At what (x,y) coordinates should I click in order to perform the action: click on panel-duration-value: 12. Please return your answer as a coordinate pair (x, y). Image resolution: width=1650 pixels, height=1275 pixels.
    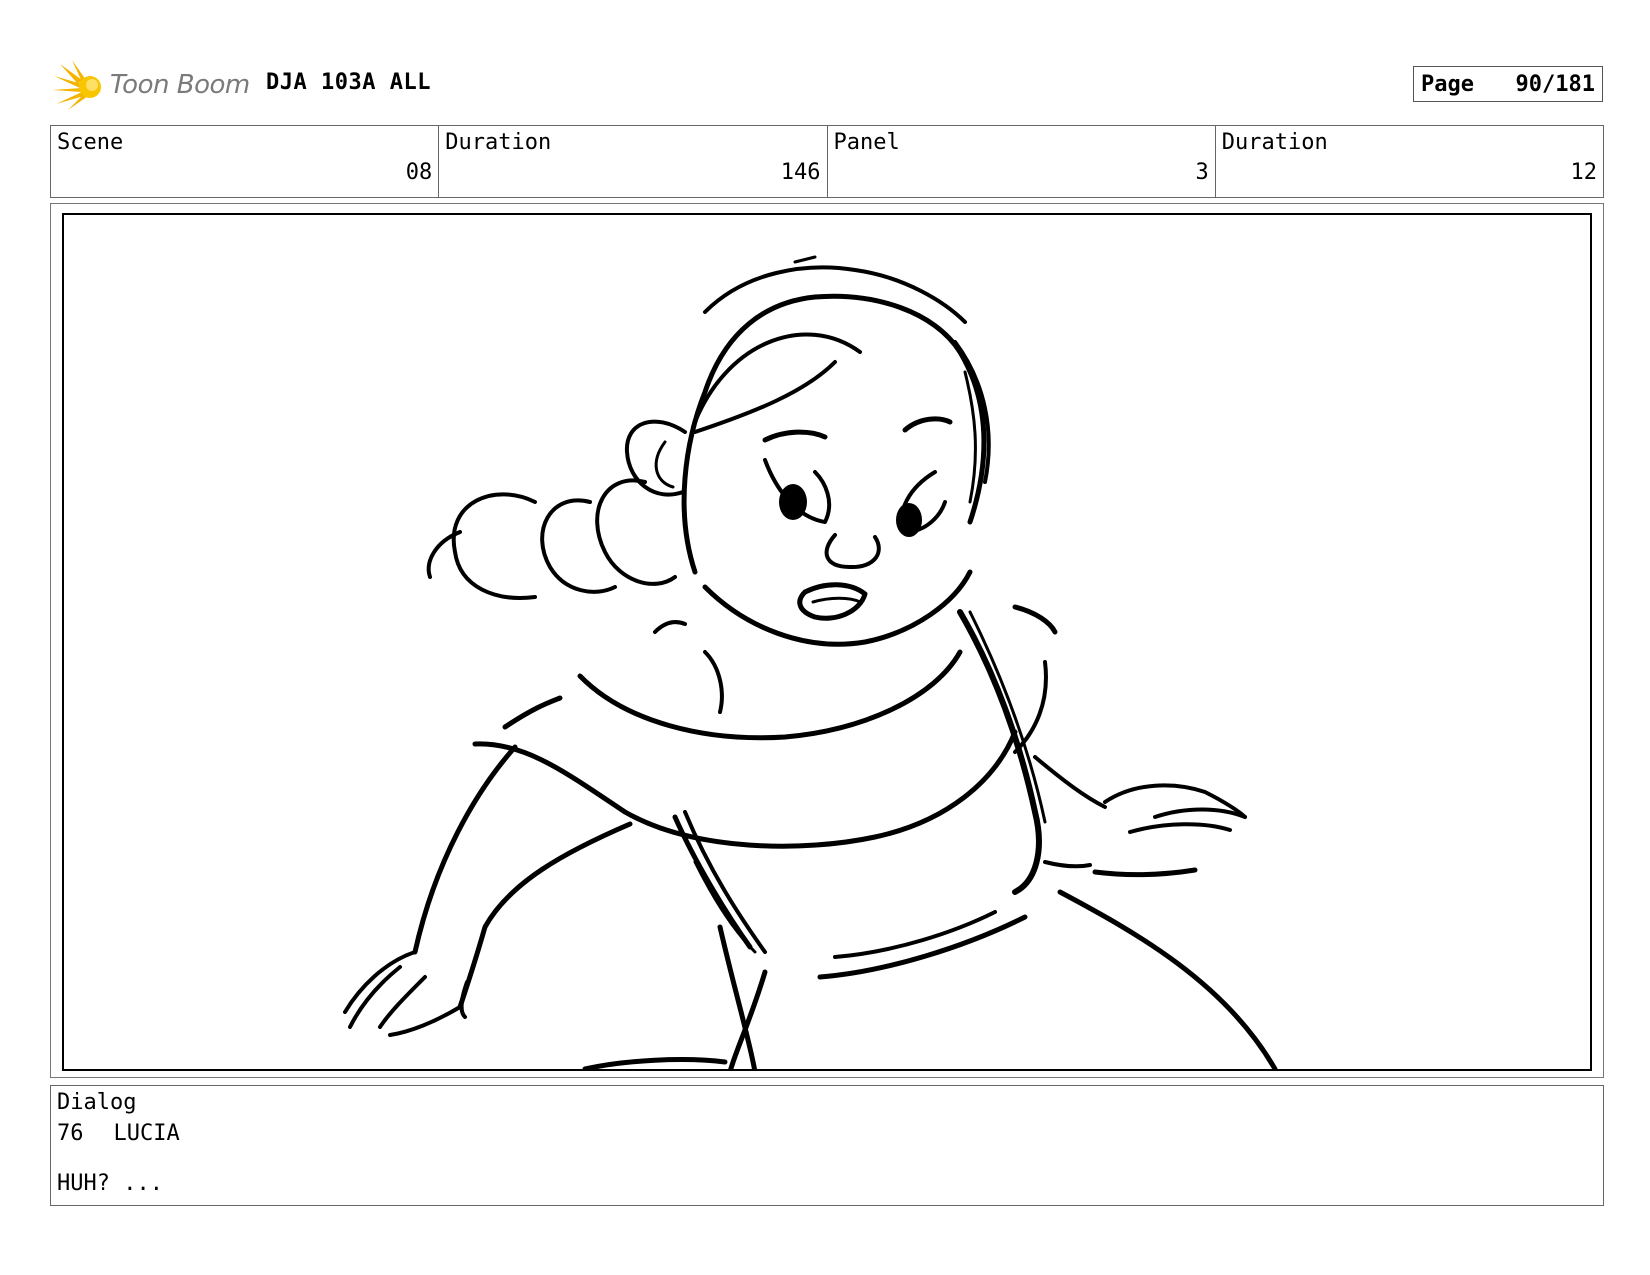
    Looking at the image, I should click on (1584, 172).